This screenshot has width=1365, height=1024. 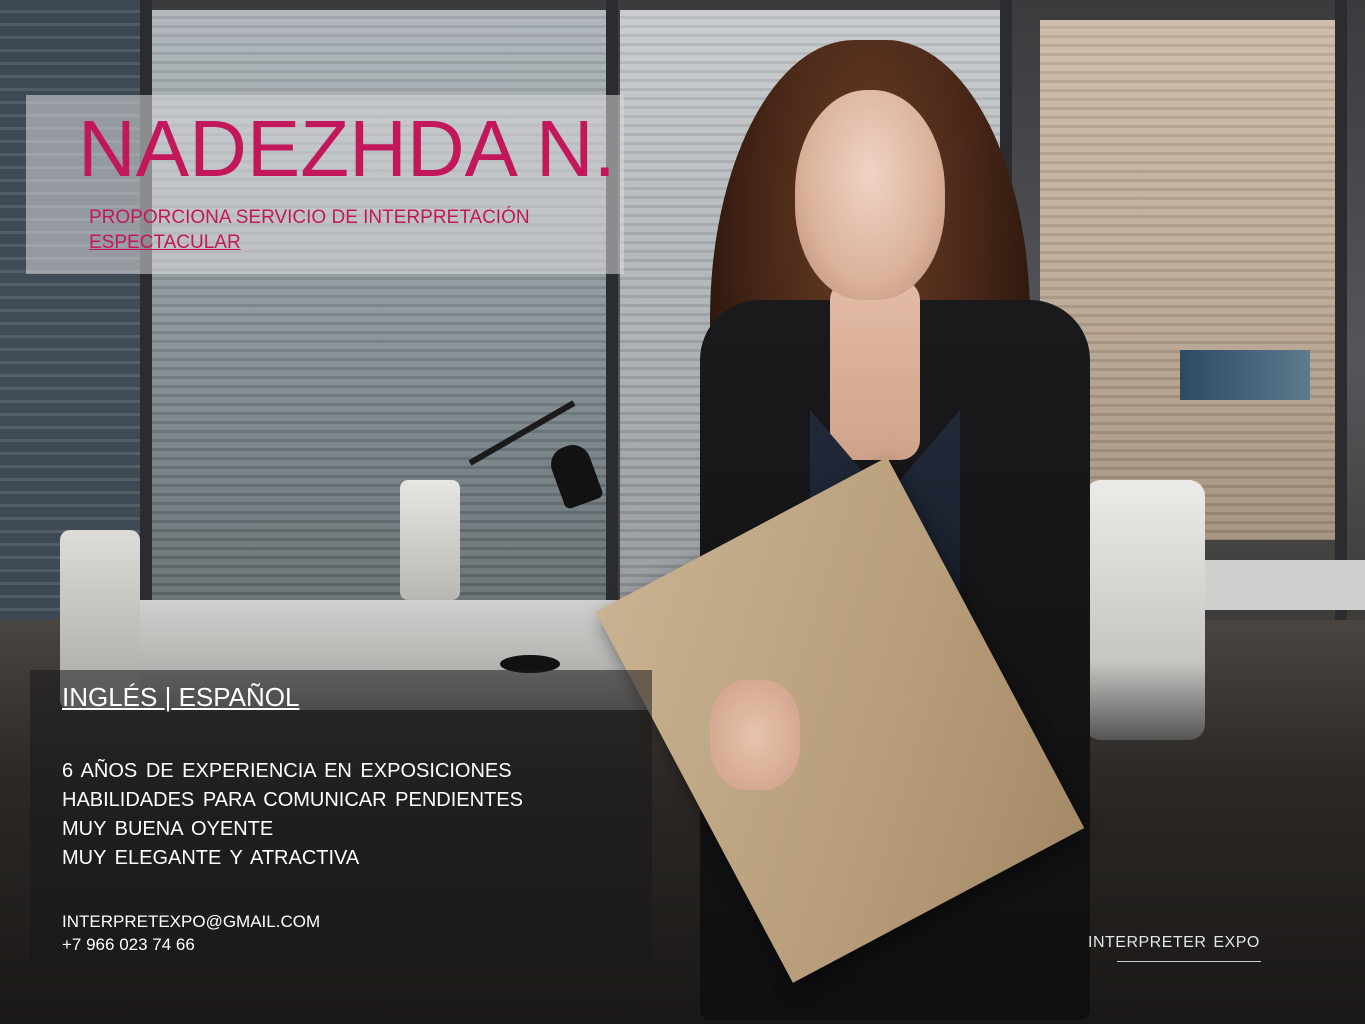 I want to click on phone-number: +7 966 023 74 66, so click(x=191, y=944).